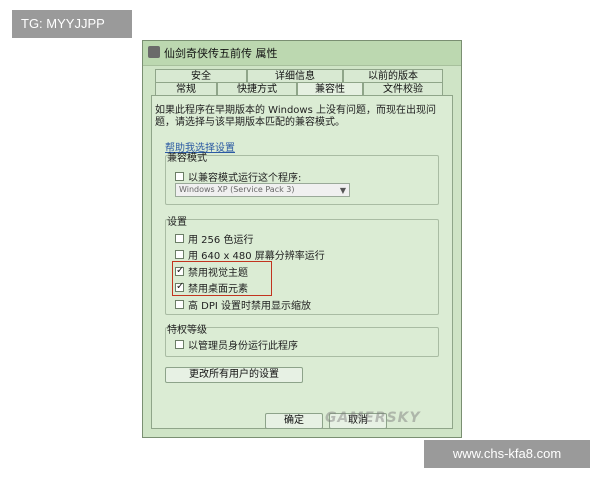  Describe the element at coordinates (154, 52) in the screenshot. I see `app-icon` at that location.